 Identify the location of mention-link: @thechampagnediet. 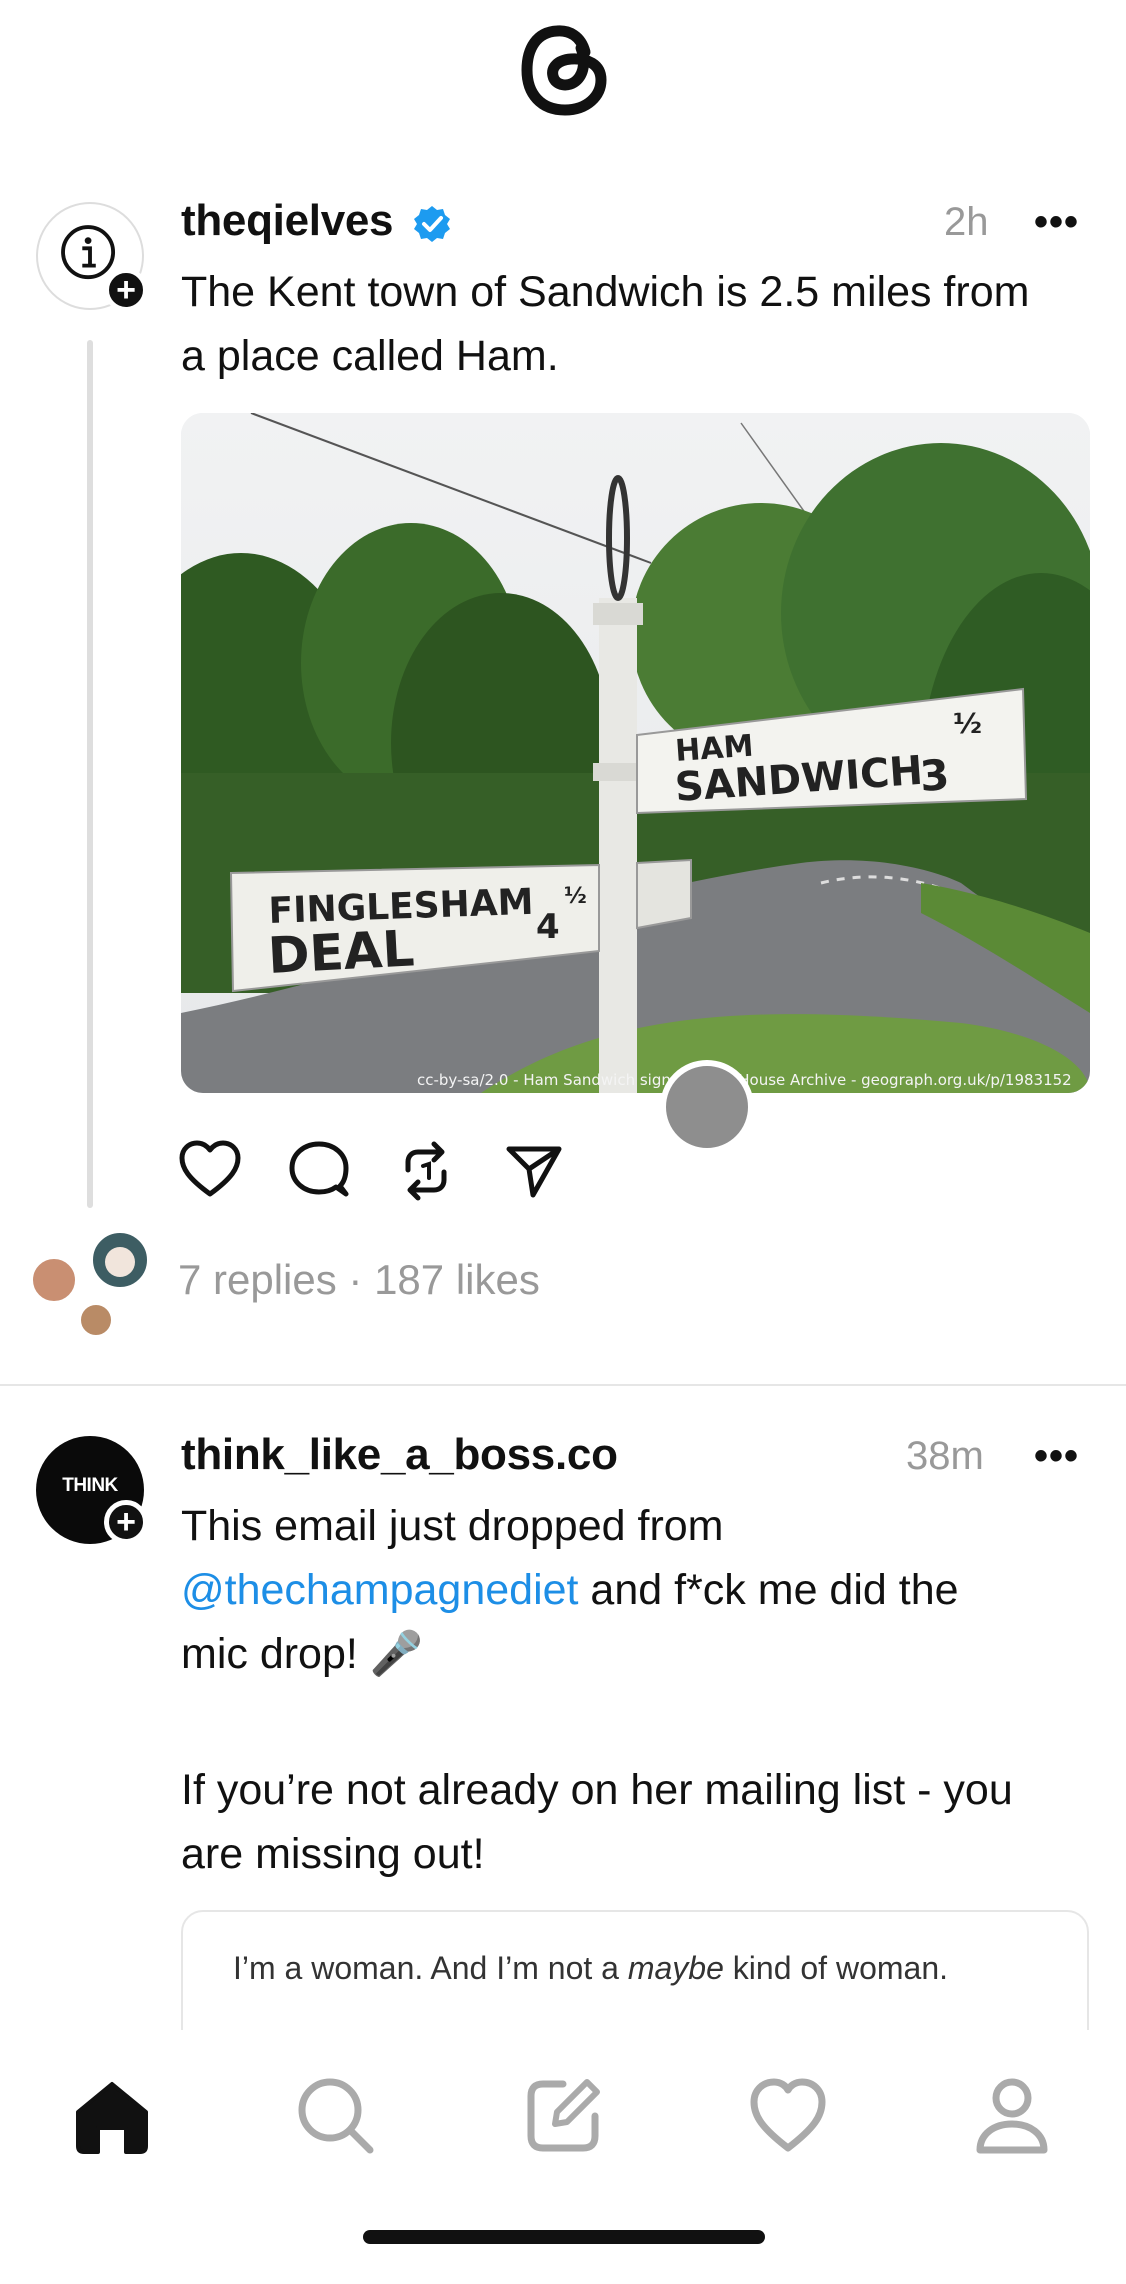
(379, 1590).